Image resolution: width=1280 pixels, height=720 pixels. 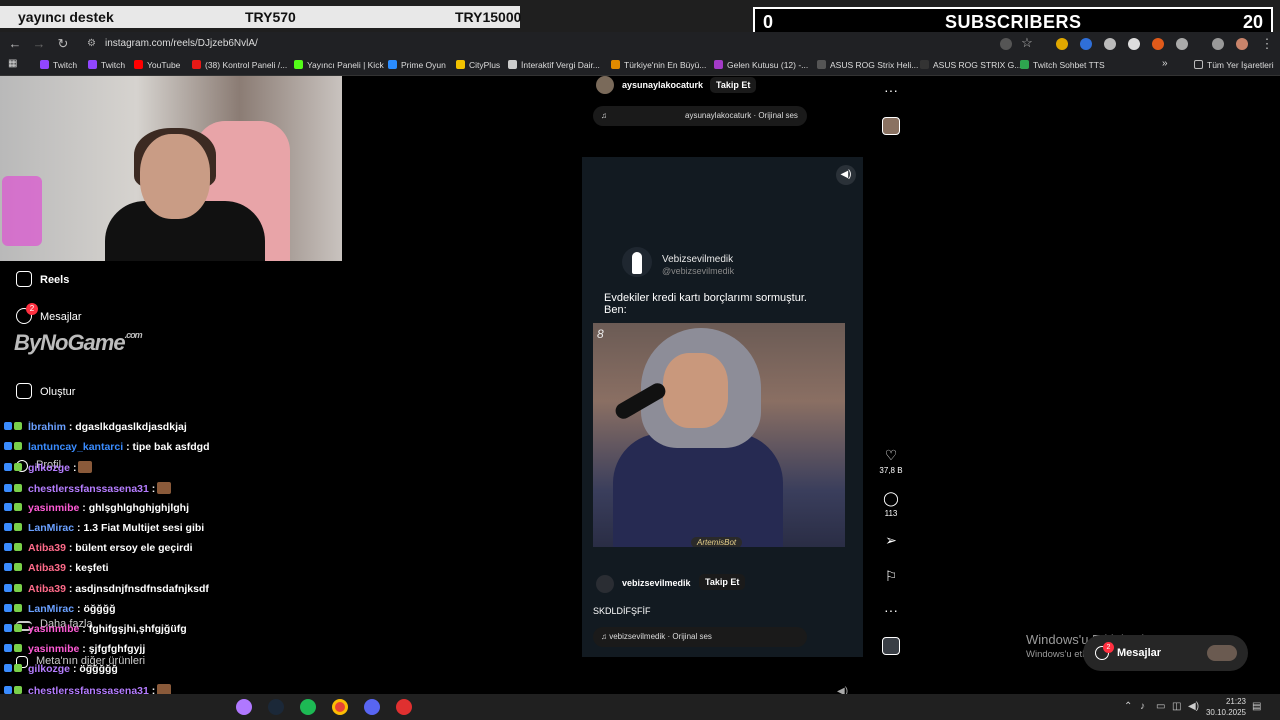 I want to click on url-field: ⚙ instagram.com/reels/DJjzeb6NvlA/, so click(x=550, y=44).